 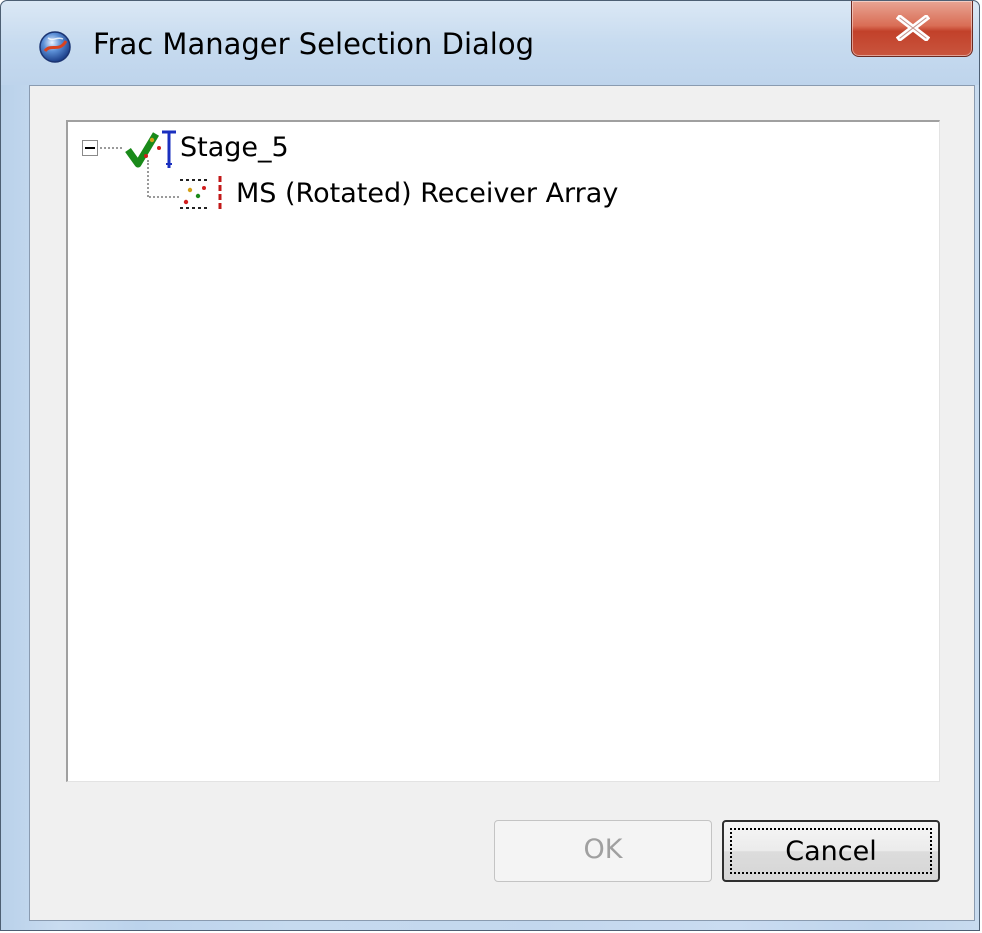 I want to click on tree-node-stage: Stage_5, so click(x=234, y=147).